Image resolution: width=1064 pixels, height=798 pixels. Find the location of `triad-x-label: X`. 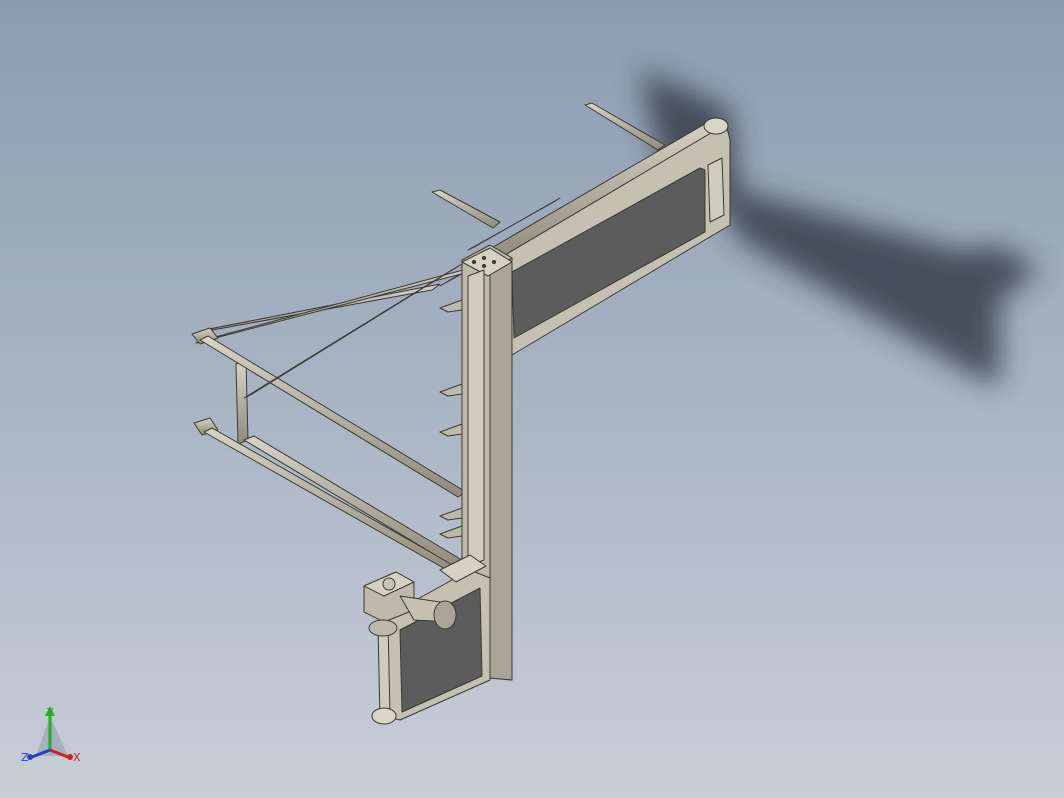

triad-x-label: X is located at coordinates (77, 757).